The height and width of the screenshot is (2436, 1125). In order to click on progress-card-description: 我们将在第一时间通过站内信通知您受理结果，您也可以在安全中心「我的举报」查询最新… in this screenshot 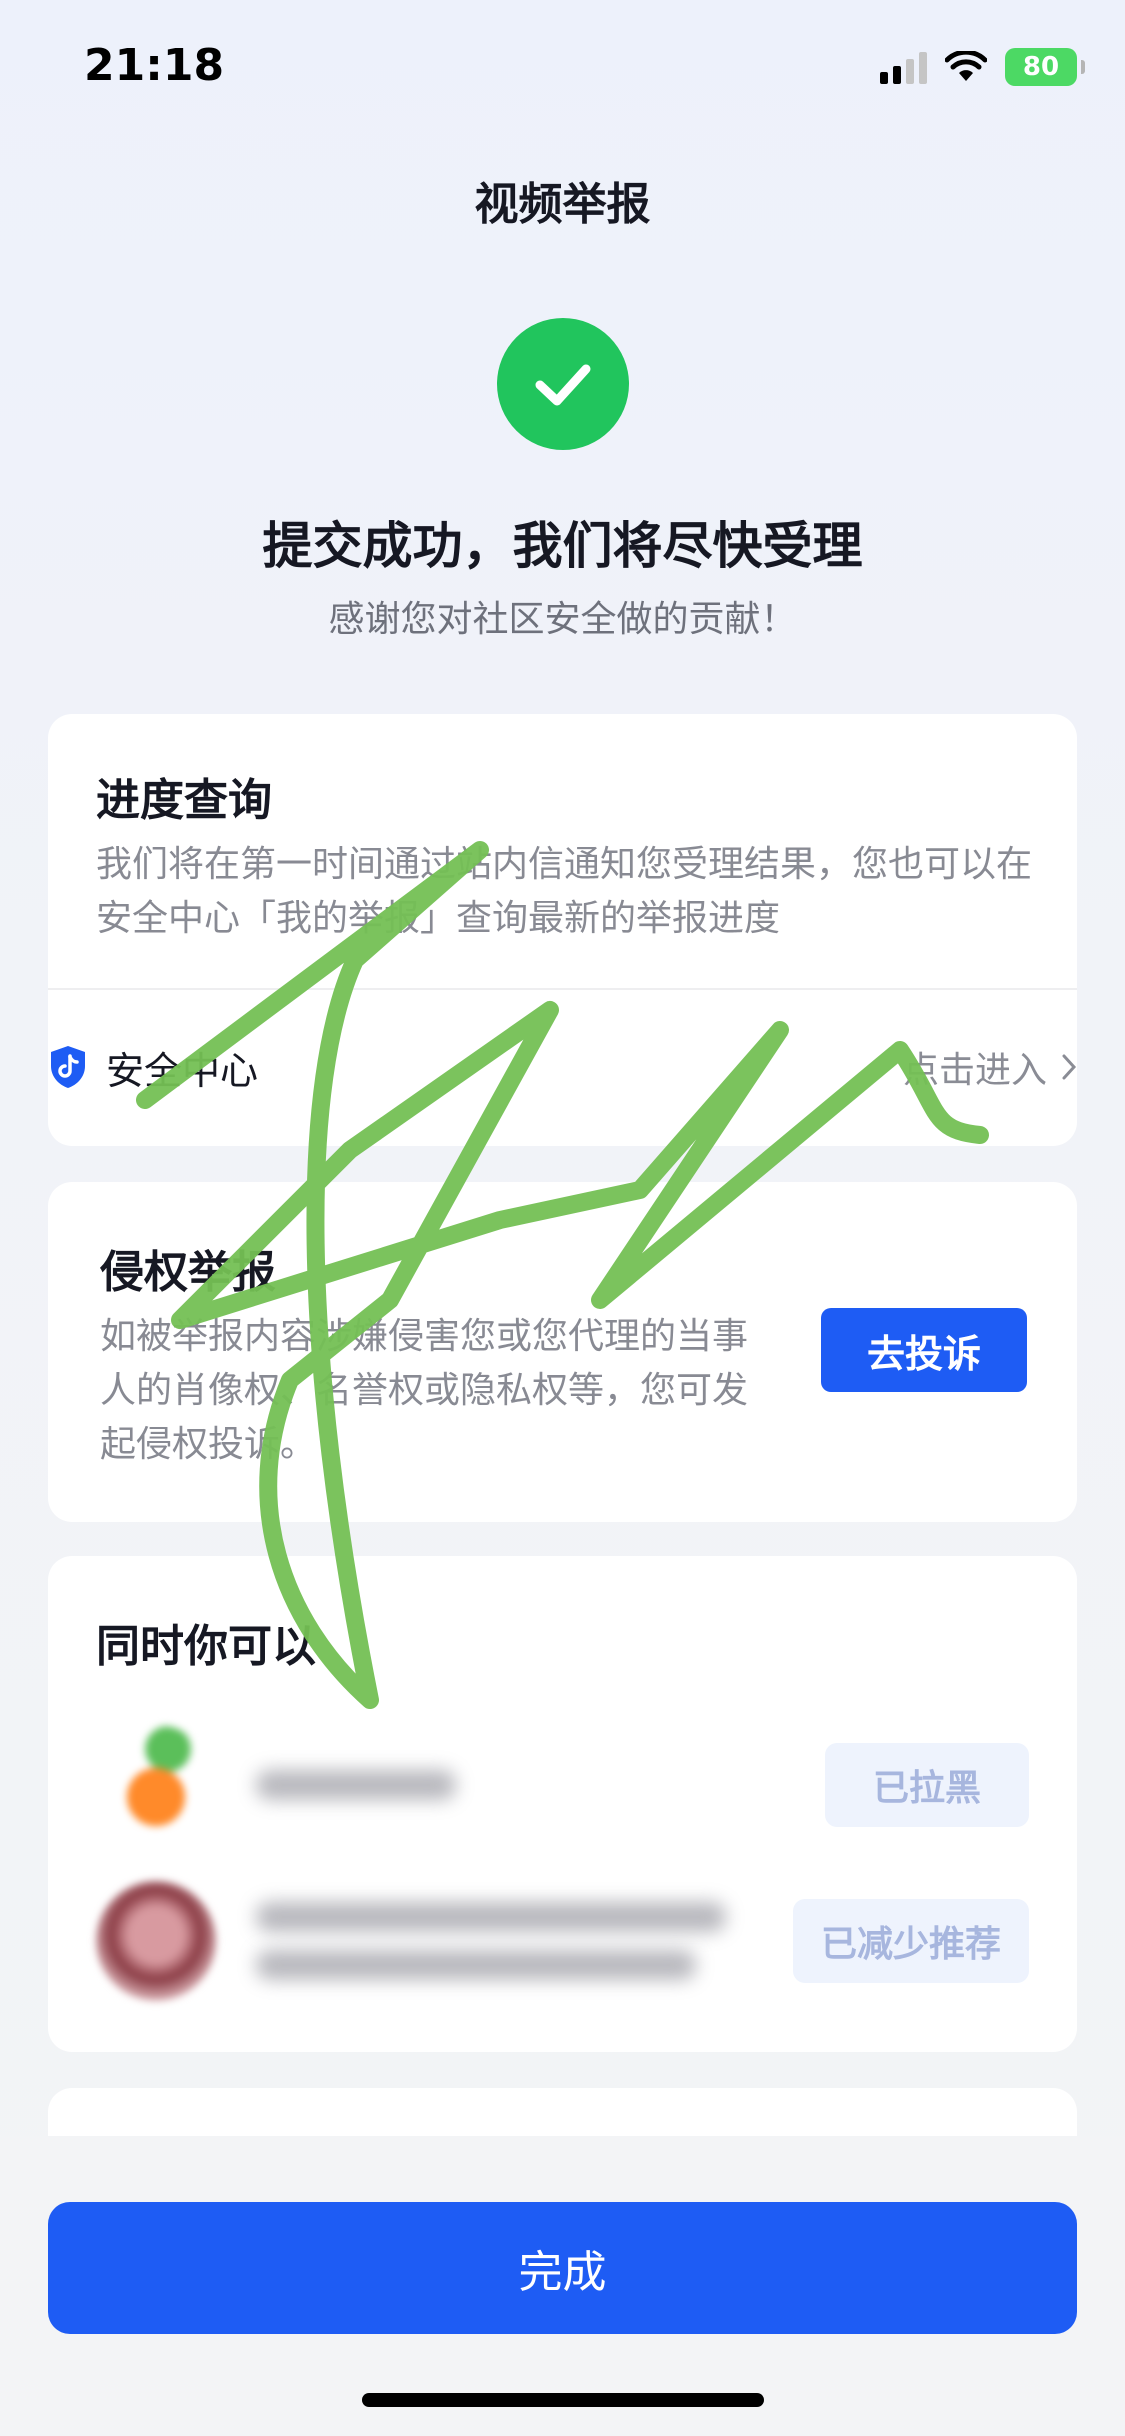, I will do `click(564, 891)`.